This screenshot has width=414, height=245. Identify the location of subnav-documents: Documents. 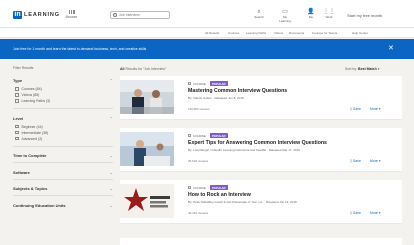
(296, 33).